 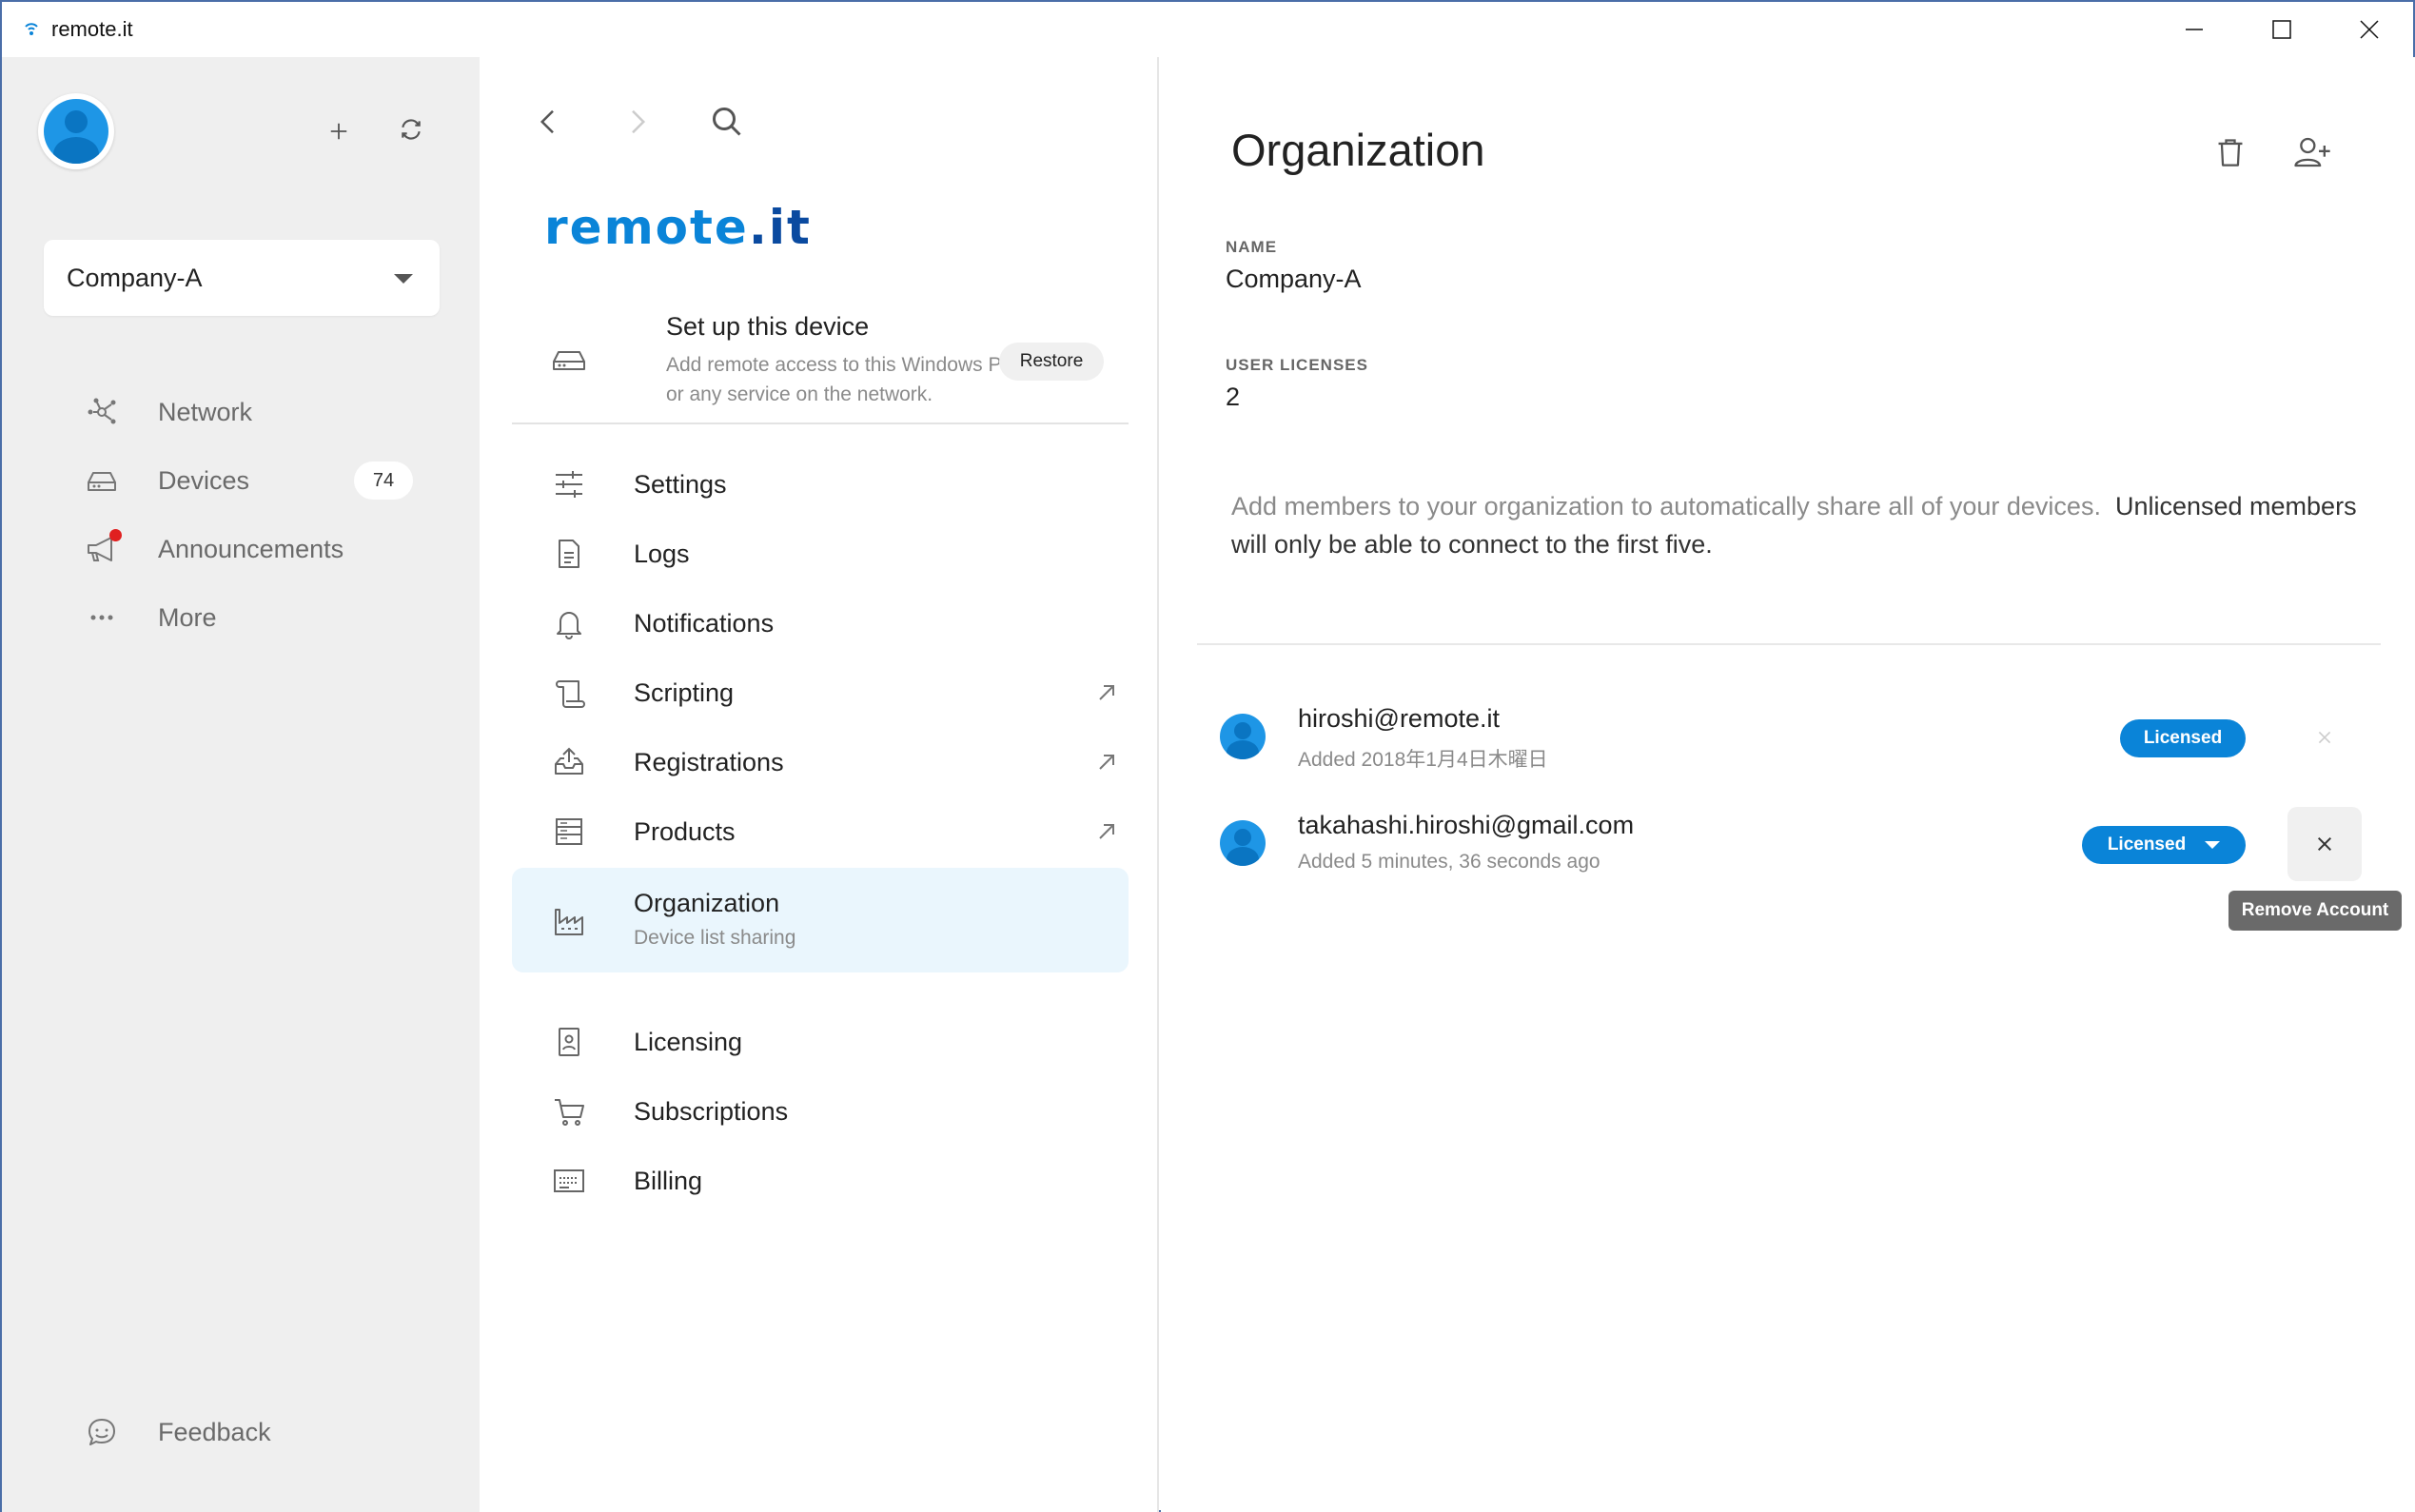 I want to click on feedback-icon, so click(x=102, y=1432).